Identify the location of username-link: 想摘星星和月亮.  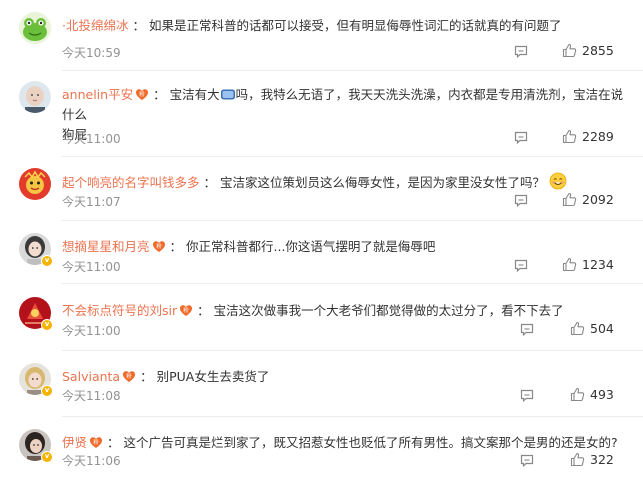
(106, 246).